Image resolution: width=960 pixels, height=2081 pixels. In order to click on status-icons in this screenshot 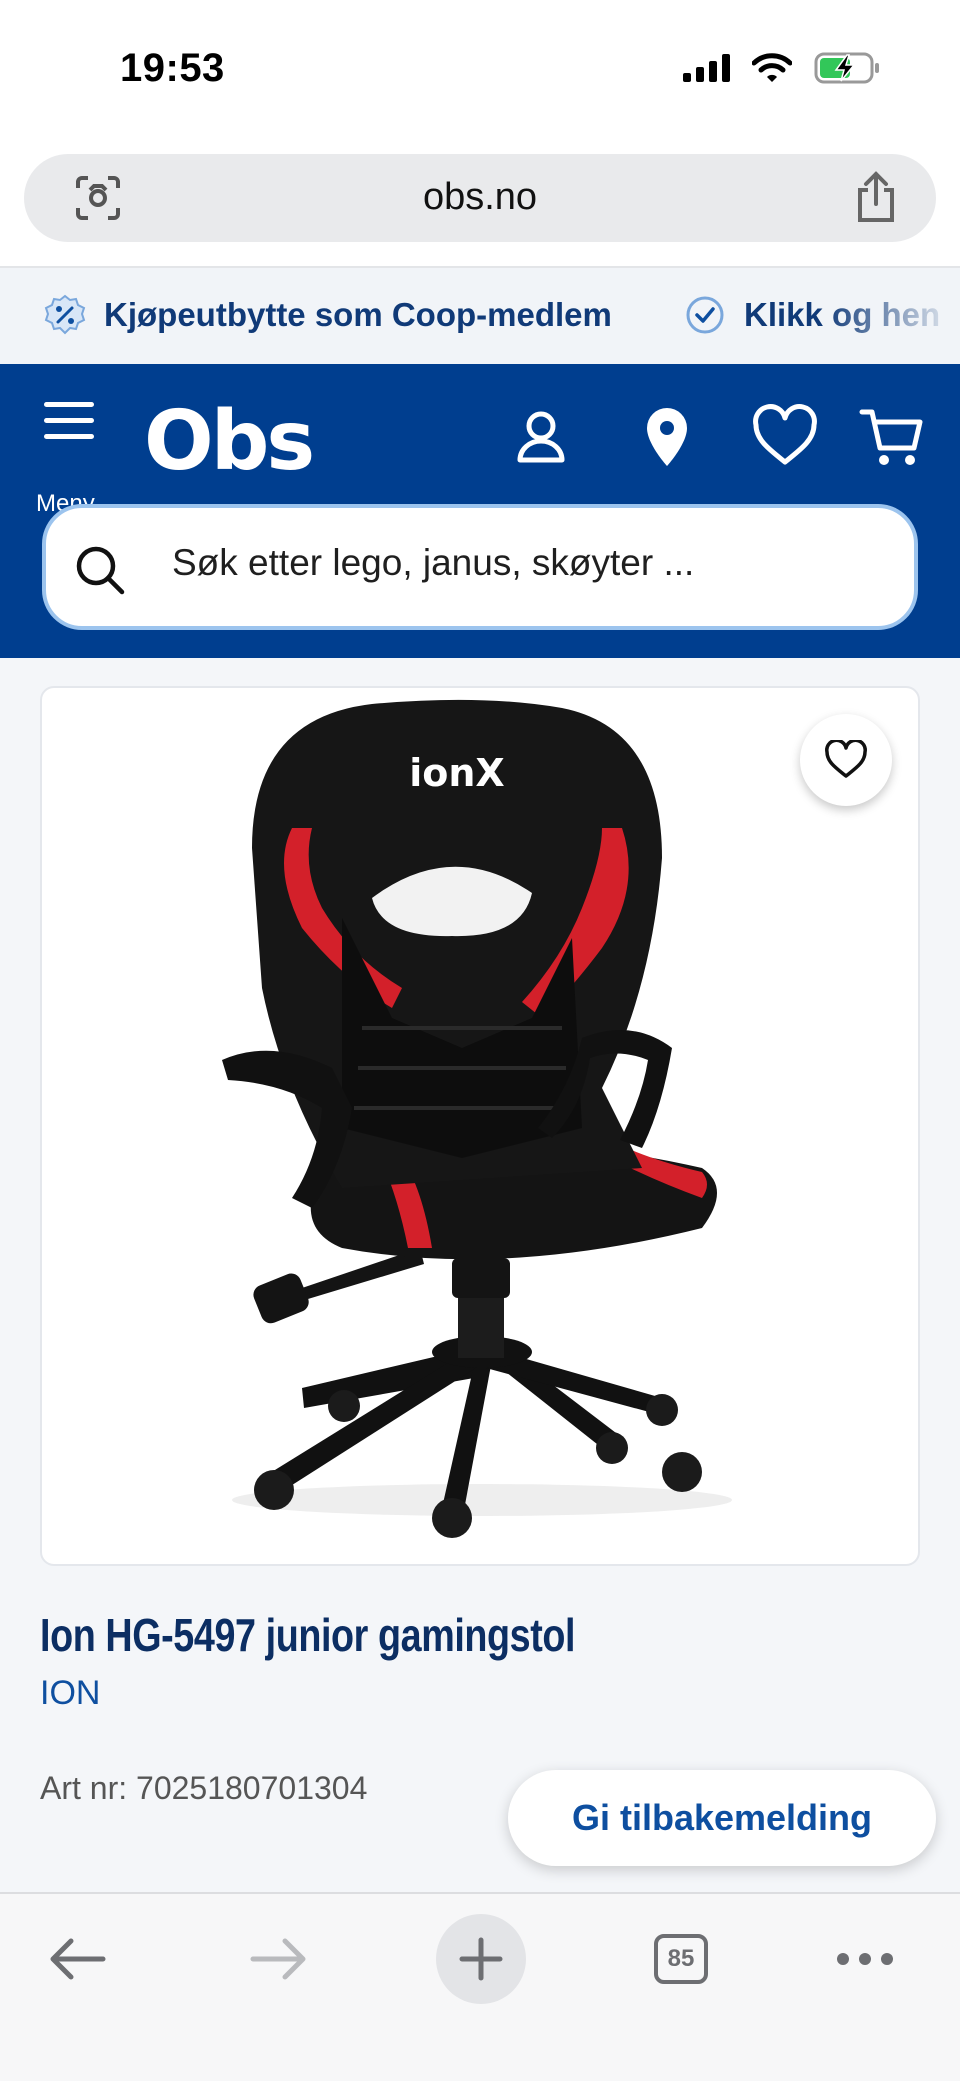, I will do `click(781, 68)`.